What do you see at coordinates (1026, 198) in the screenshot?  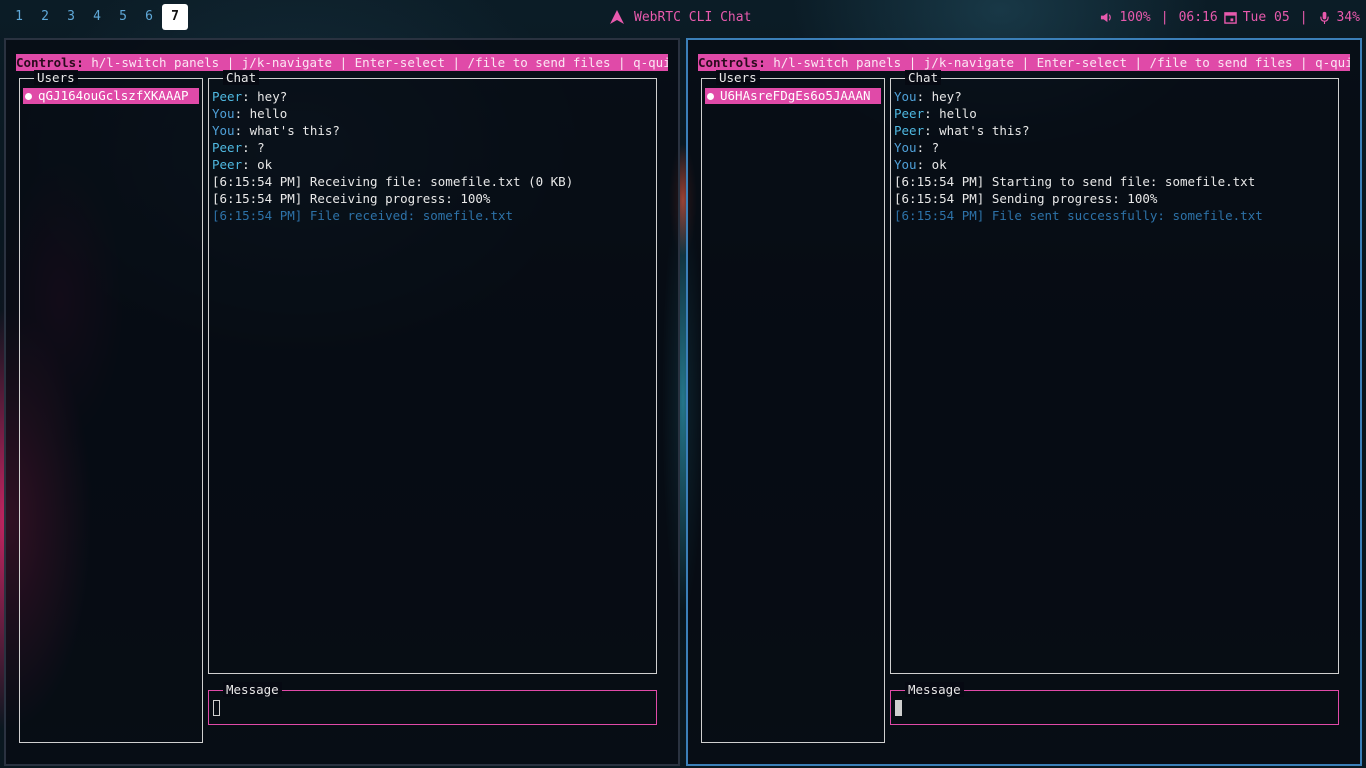 I see `system-message: [6:15:54 PM] Sending progress: 100%` at bounding box center [1026, 198].